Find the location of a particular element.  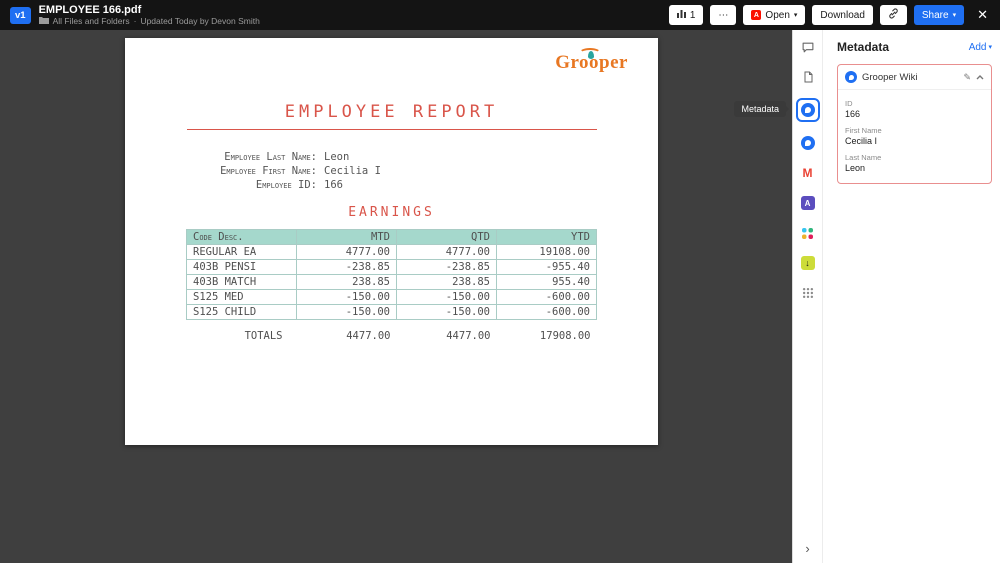

metadata-field: First Name Cecilia I is located at coordinates (863, 136).